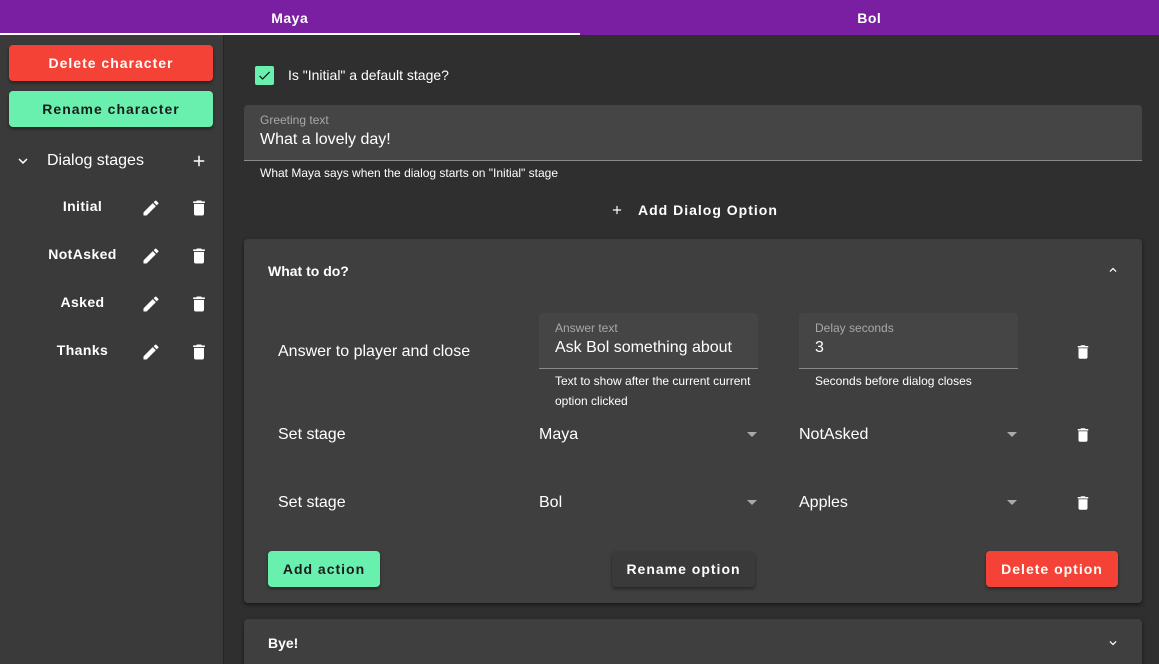  Describe the element at coordinates (586, 328) in the screenshot. I see `answer-text-label: Answer text` at that location.